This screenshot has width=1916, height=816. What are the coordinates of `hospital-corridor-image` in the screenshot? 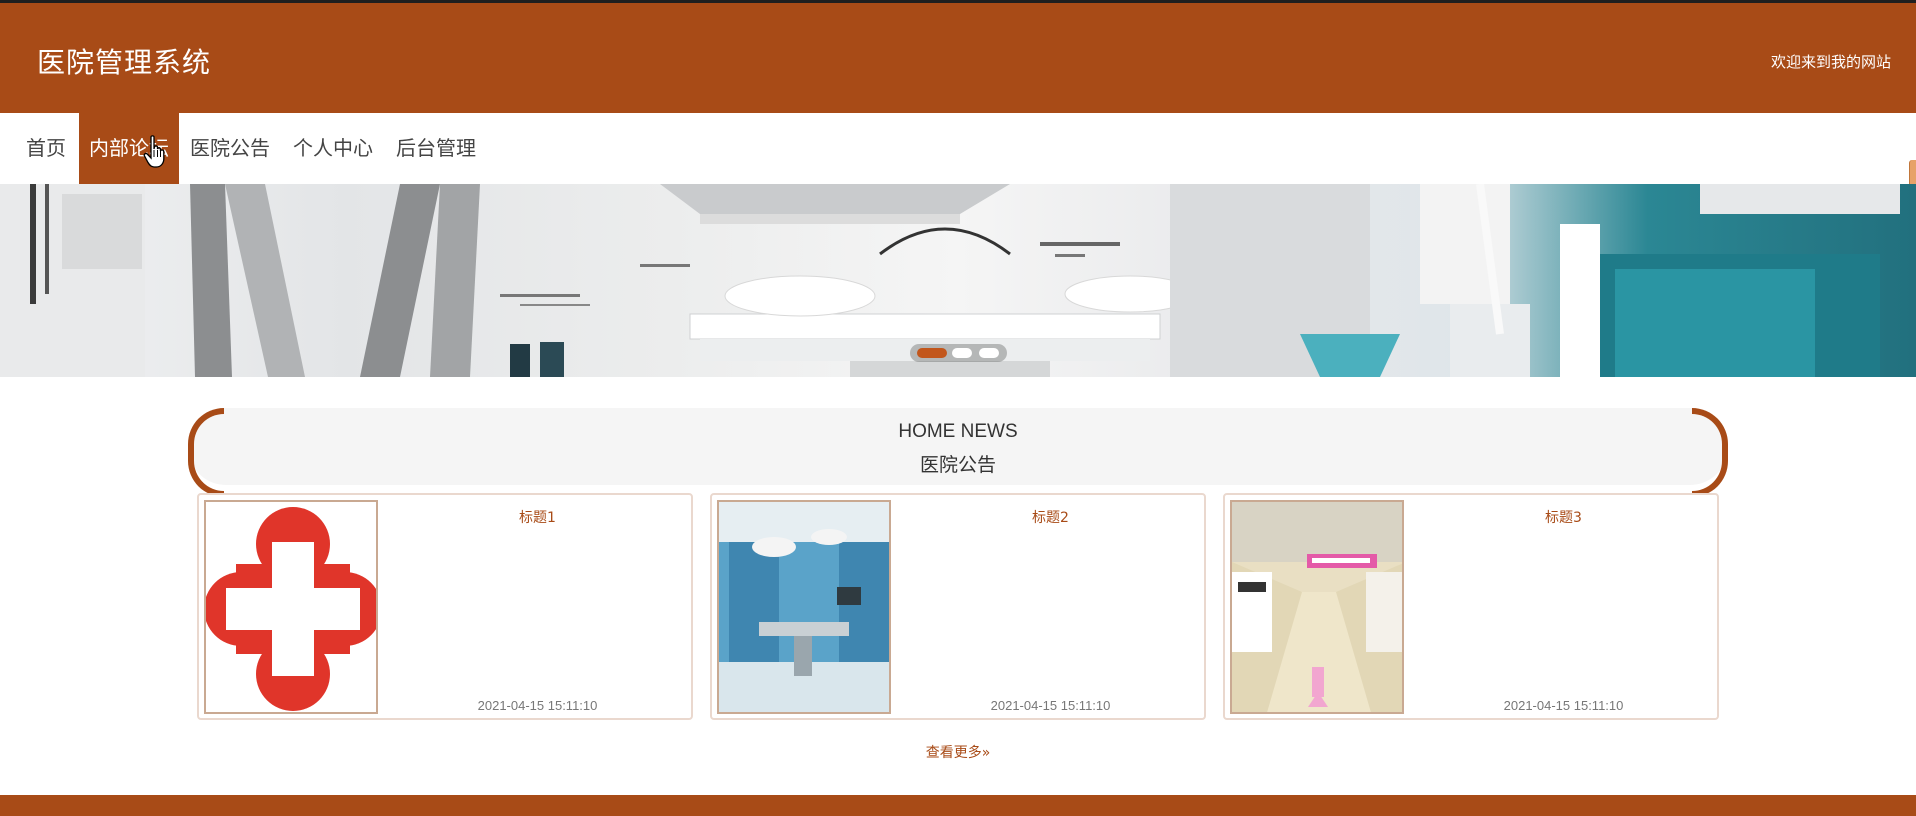 It's located at (1317, 607).